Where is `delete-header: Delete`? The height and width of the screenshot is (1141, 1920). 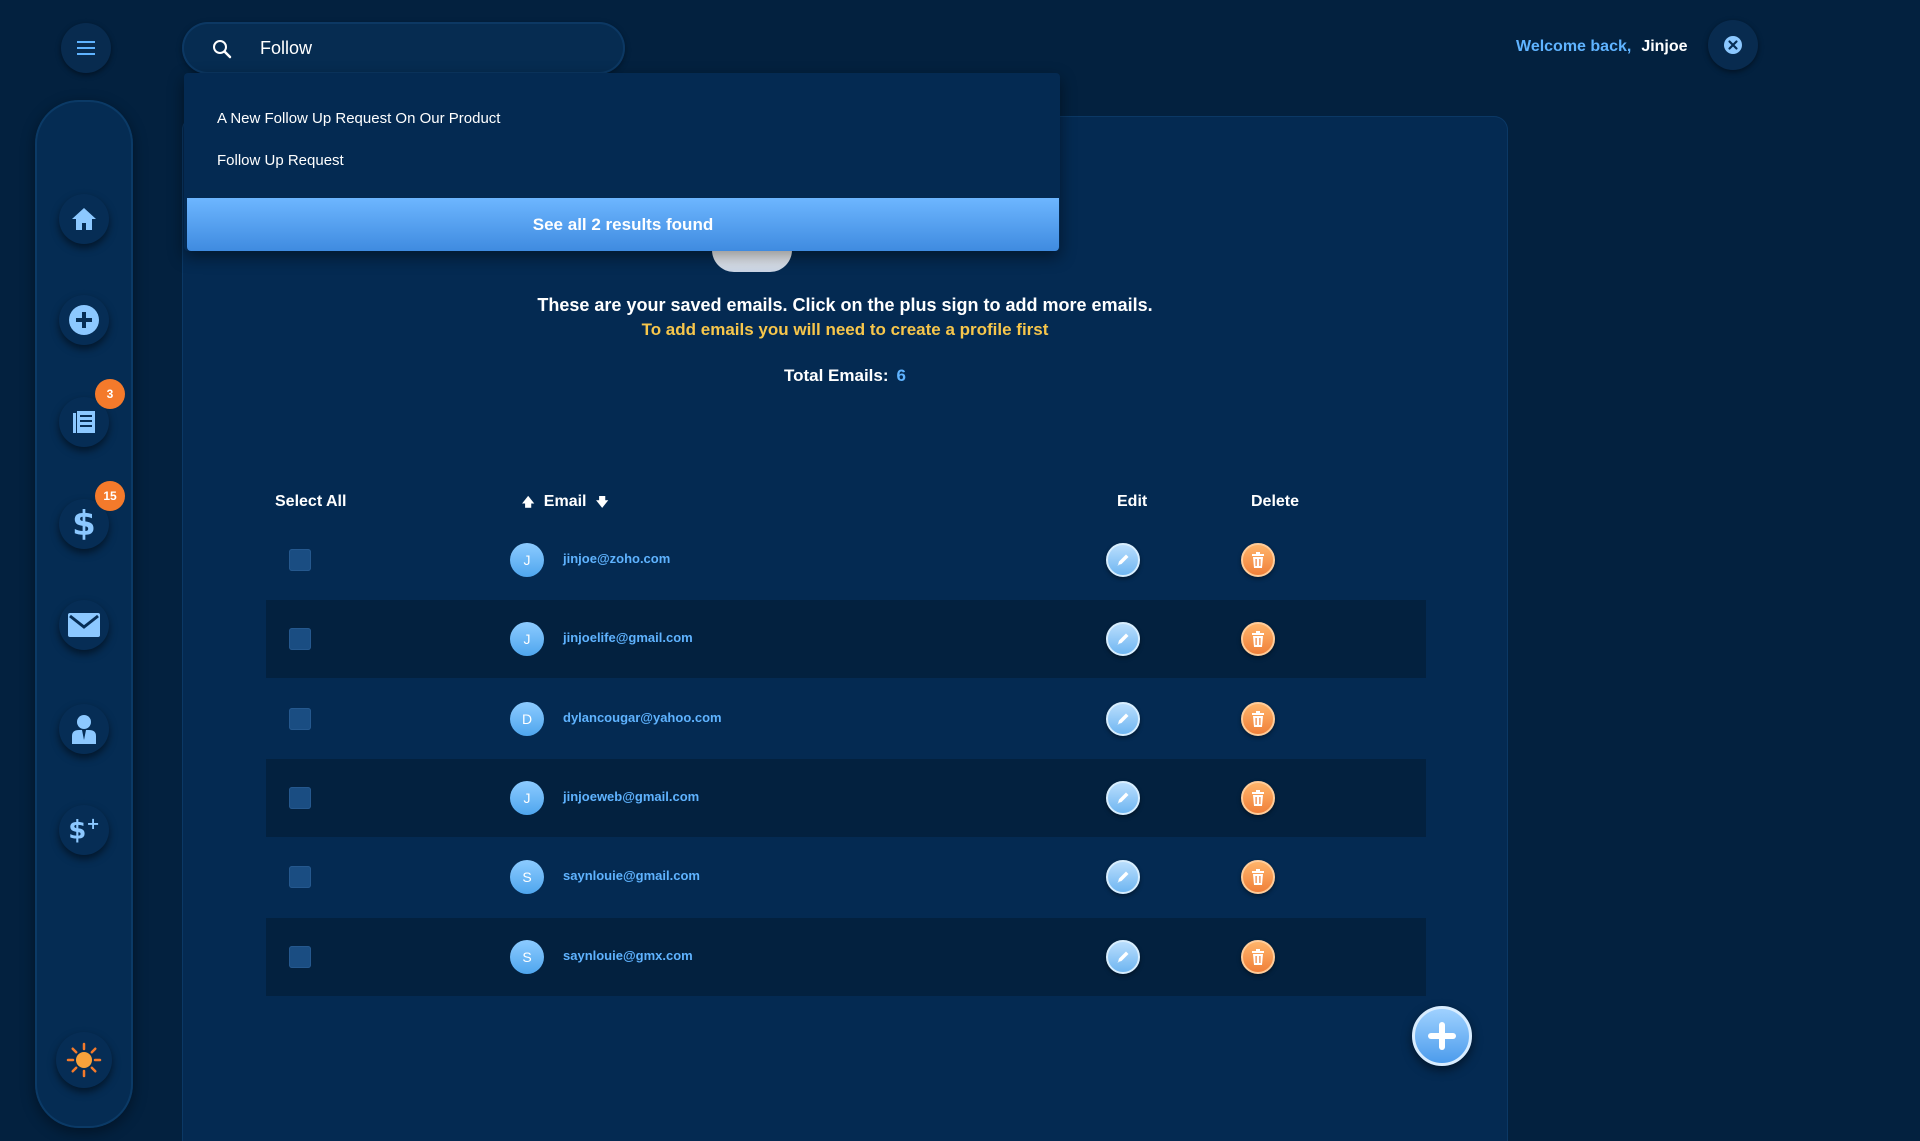 delete-header: Delete is located at coordinates (1275, 501).